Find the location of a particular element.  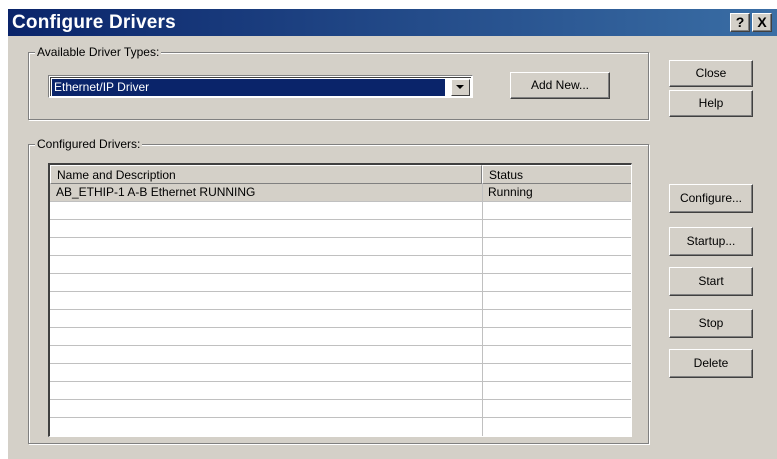

question-mark-icon: ? is located at coordinates (740, 22).